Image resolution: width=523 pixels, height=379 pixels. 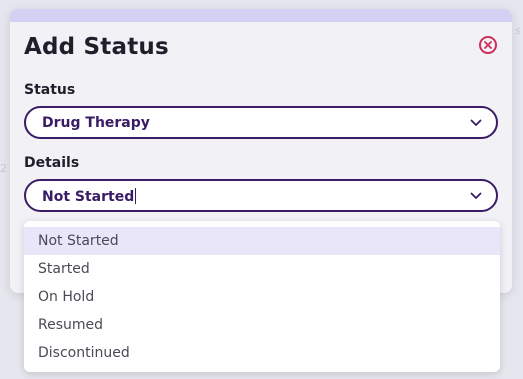 I want to click on dropdown-option-on-hold: On Hold, so click(x=262, y=297).